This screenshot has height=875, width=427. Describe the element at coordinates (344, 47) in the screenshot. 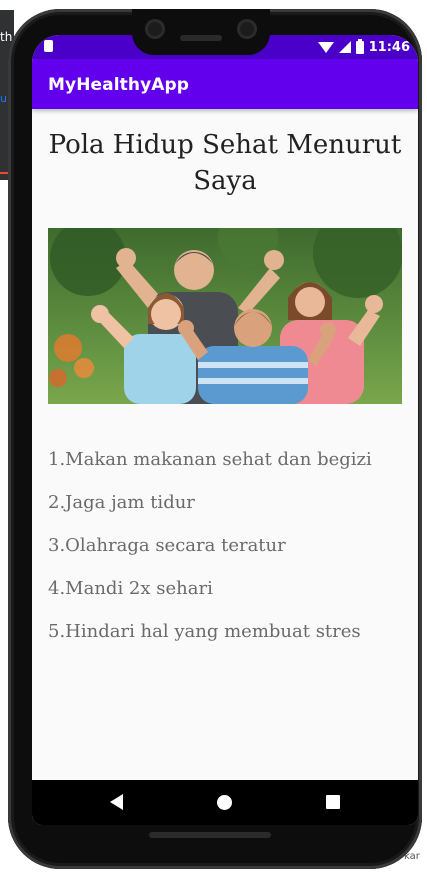

I see `cell-signal-icon` at that location.